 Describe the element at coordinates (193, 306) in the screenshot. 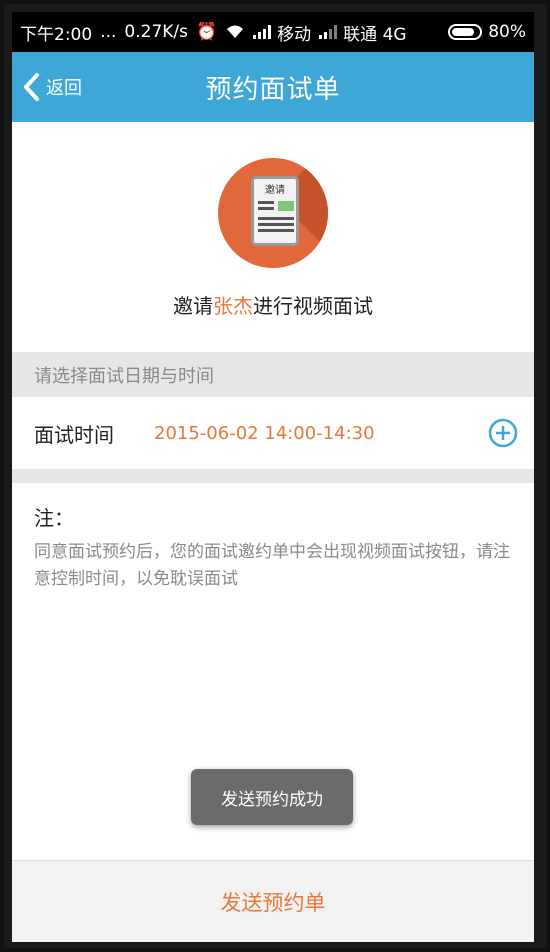

I see `invite-prefix: 邀请` at that location.